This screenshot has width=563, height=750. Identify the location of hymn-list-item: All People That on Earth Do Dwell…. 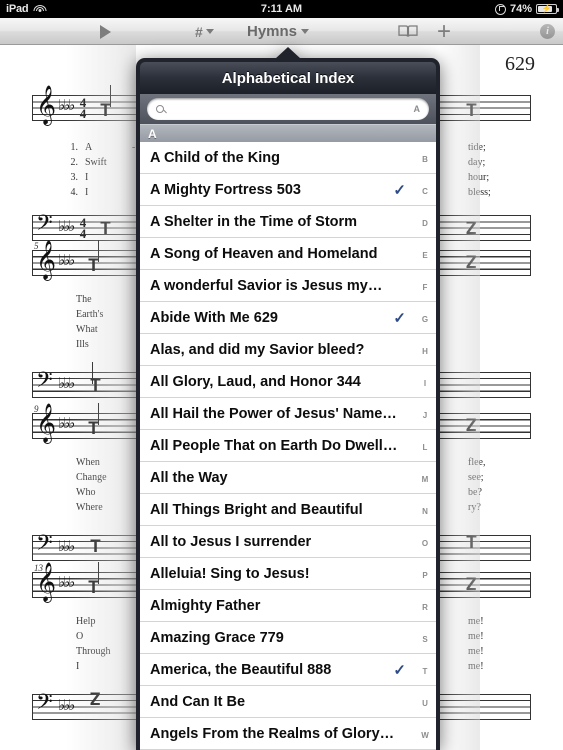
(288, 446).